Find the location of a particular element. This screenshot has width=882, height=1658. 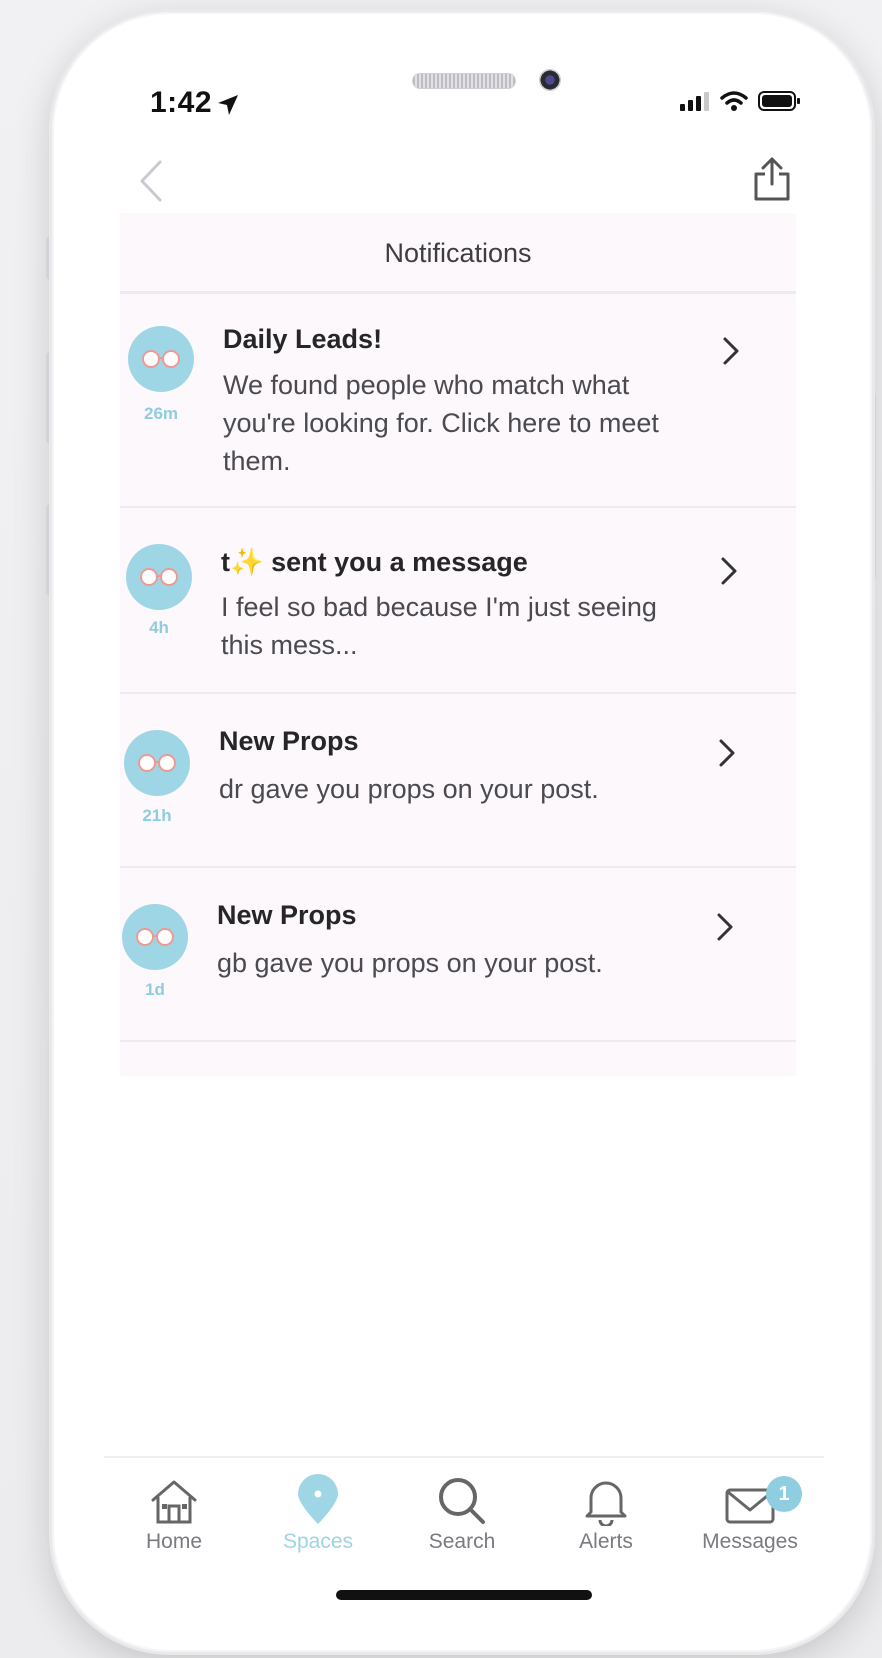

earpiece-speaker is located at coordinates (464, 81).